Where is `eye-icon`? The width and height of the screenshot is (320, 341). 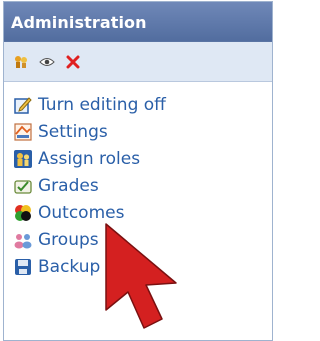 eye-icon is located at coordinates (47, 62).